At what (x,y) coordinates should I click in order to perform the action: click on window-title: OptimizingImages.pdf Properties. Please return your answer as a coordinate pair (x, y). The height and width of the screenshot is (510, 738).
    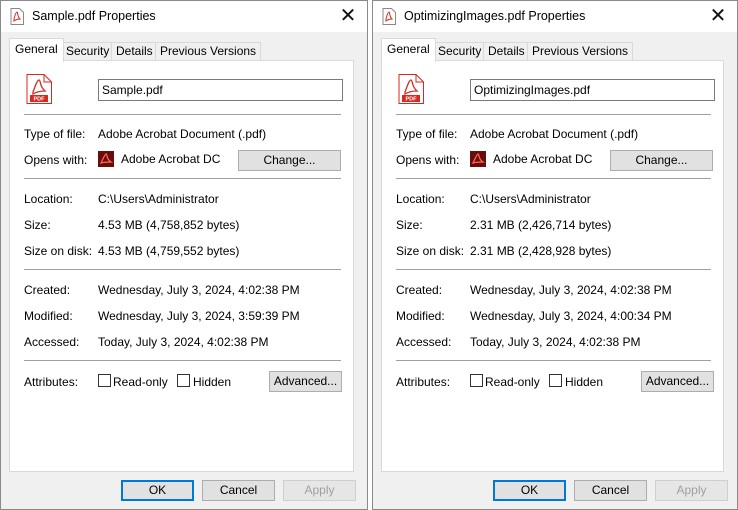
    Looking at the image, I should click on (495, 16).